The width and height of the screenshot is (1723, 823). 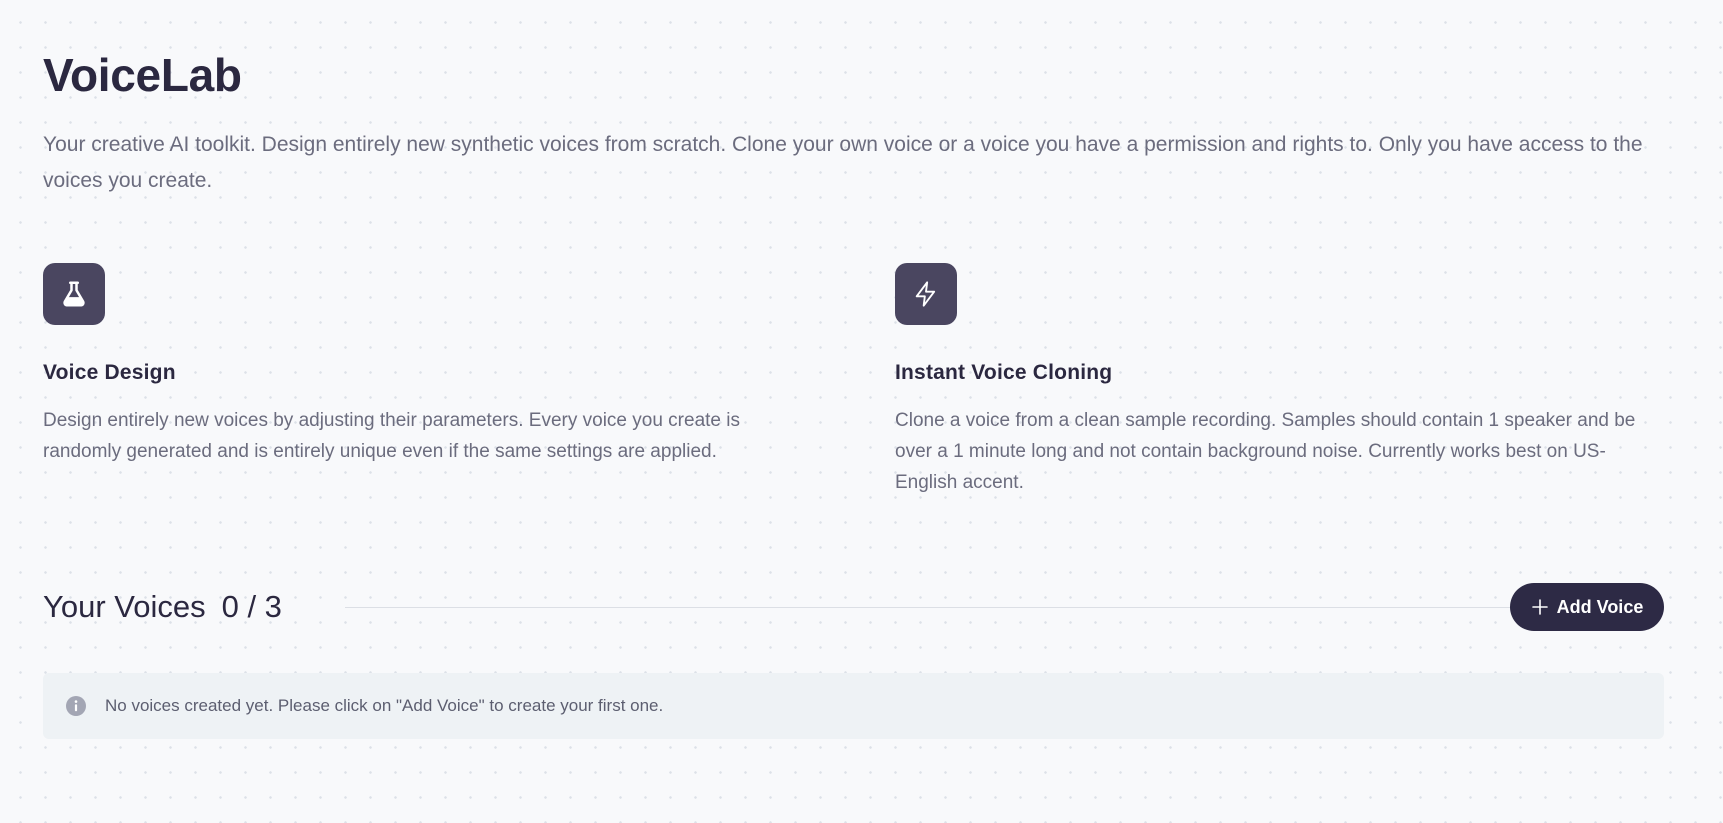 I want to click on voices-section-header: Your Voices 0 / 3 Add Voice, so click(x=853, y=607).